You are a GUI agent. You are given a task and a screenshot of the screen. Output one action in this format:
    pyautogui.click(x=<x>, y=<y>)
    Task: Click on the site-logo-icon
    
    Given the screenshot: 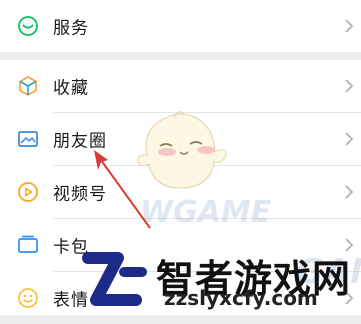 What is the action you would take?
    pyautogui.click(x=114, y=279)
    